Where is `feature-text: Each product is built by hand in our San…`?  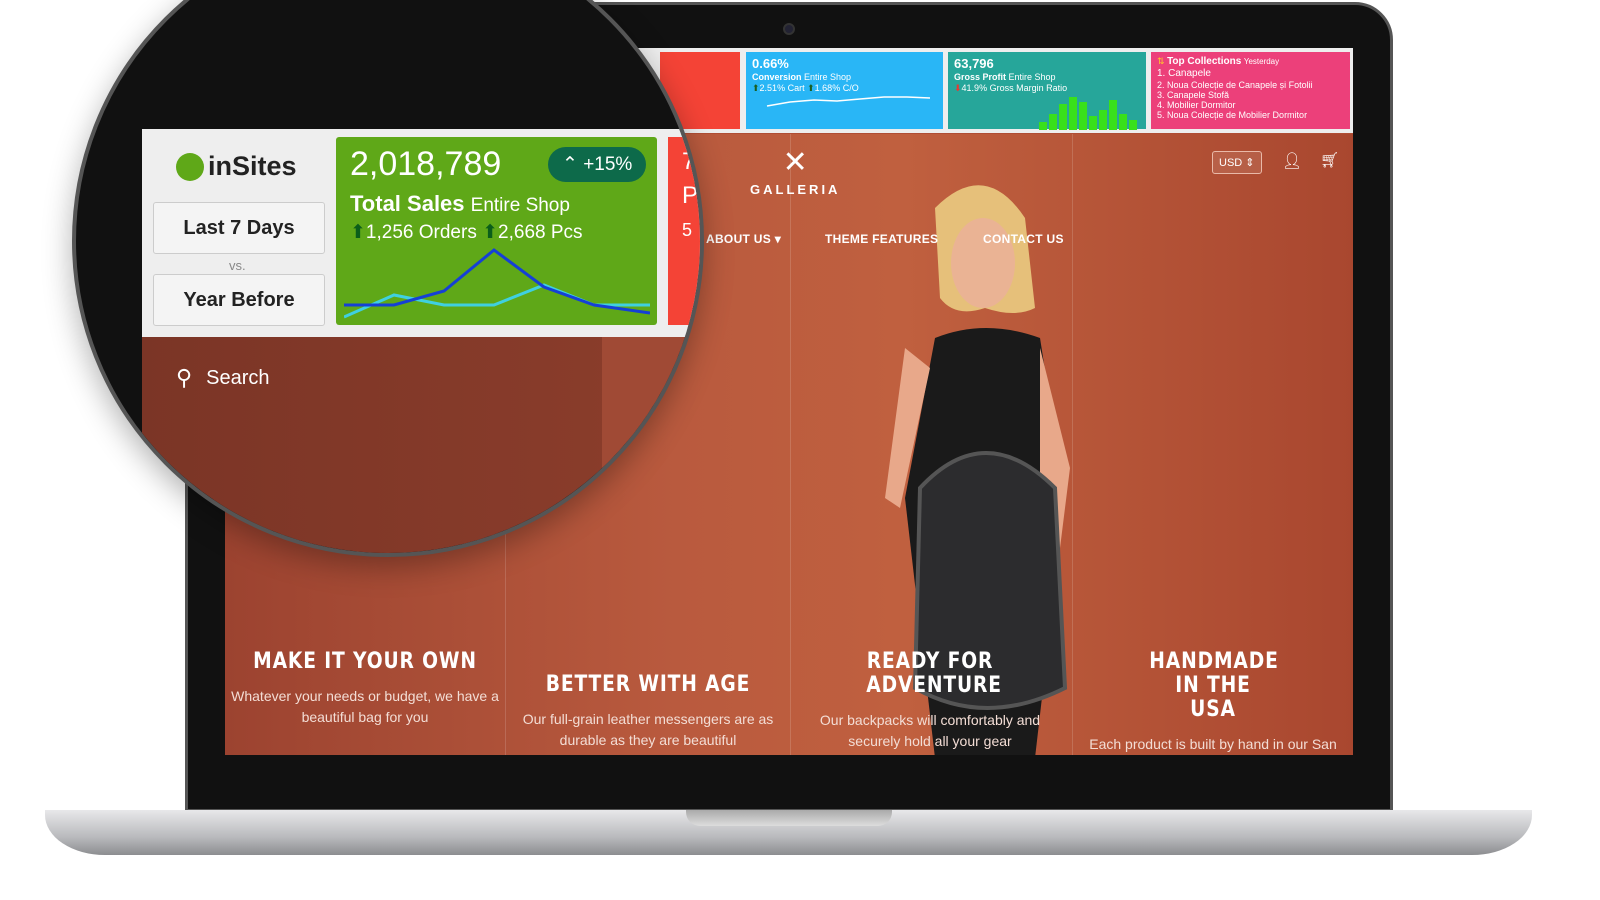
feature-text: Each product is built by hand in our San… is located at coordinates (1213, 744).